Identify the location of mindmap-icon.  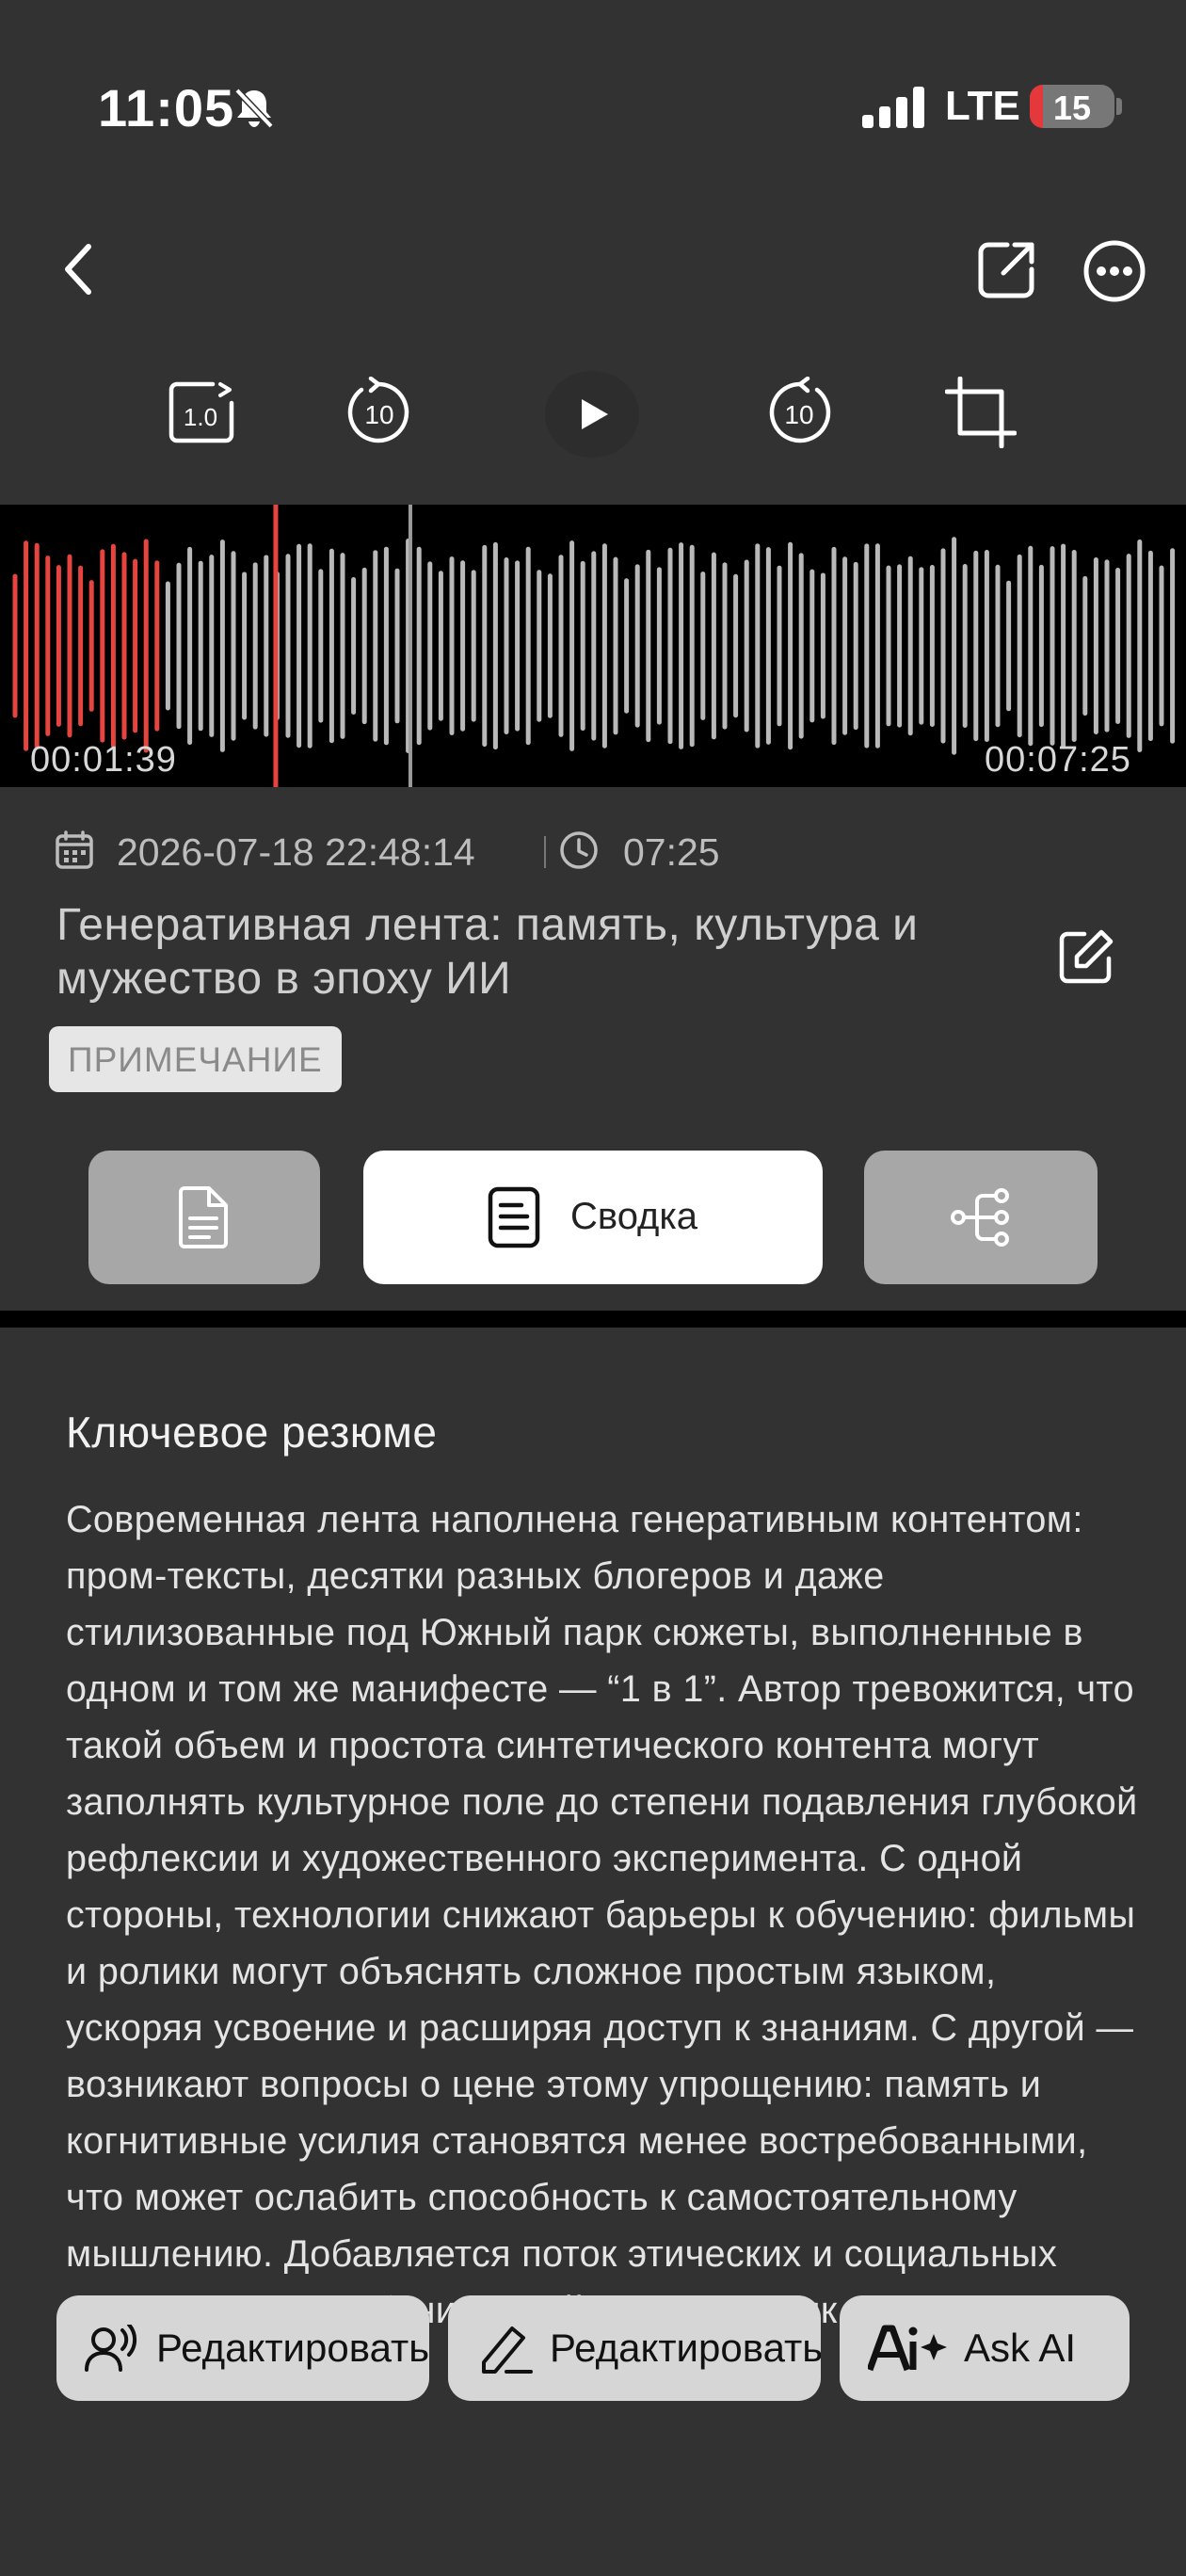
(980, 1217).